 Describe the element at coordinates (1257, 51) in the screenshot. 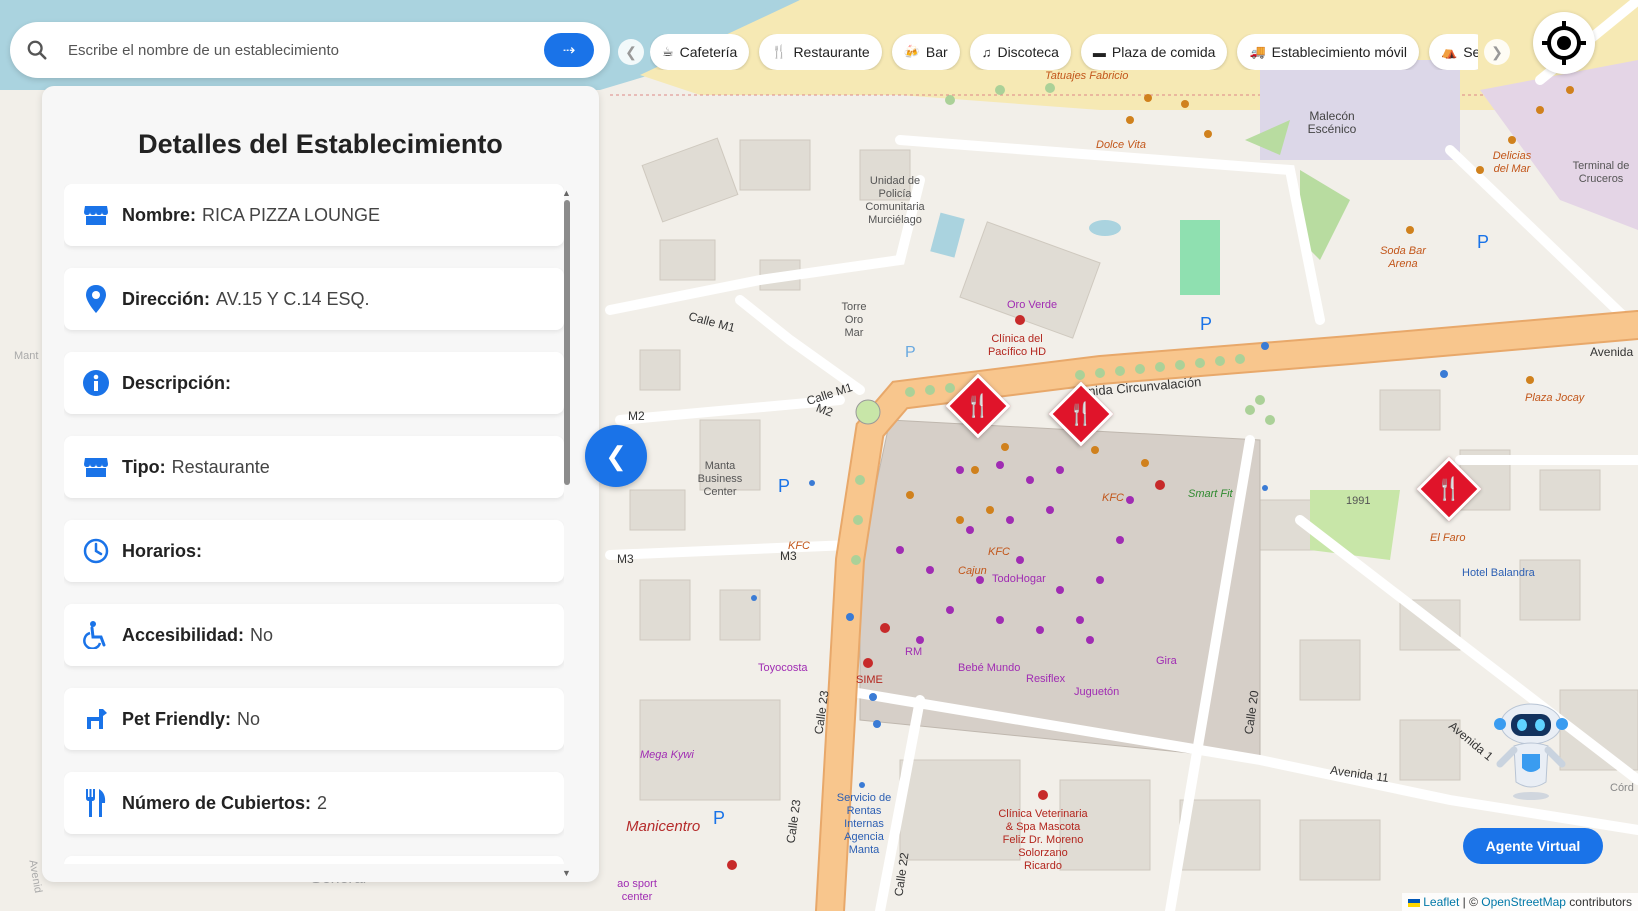

I see `truck-icon: 🚚` at that location.